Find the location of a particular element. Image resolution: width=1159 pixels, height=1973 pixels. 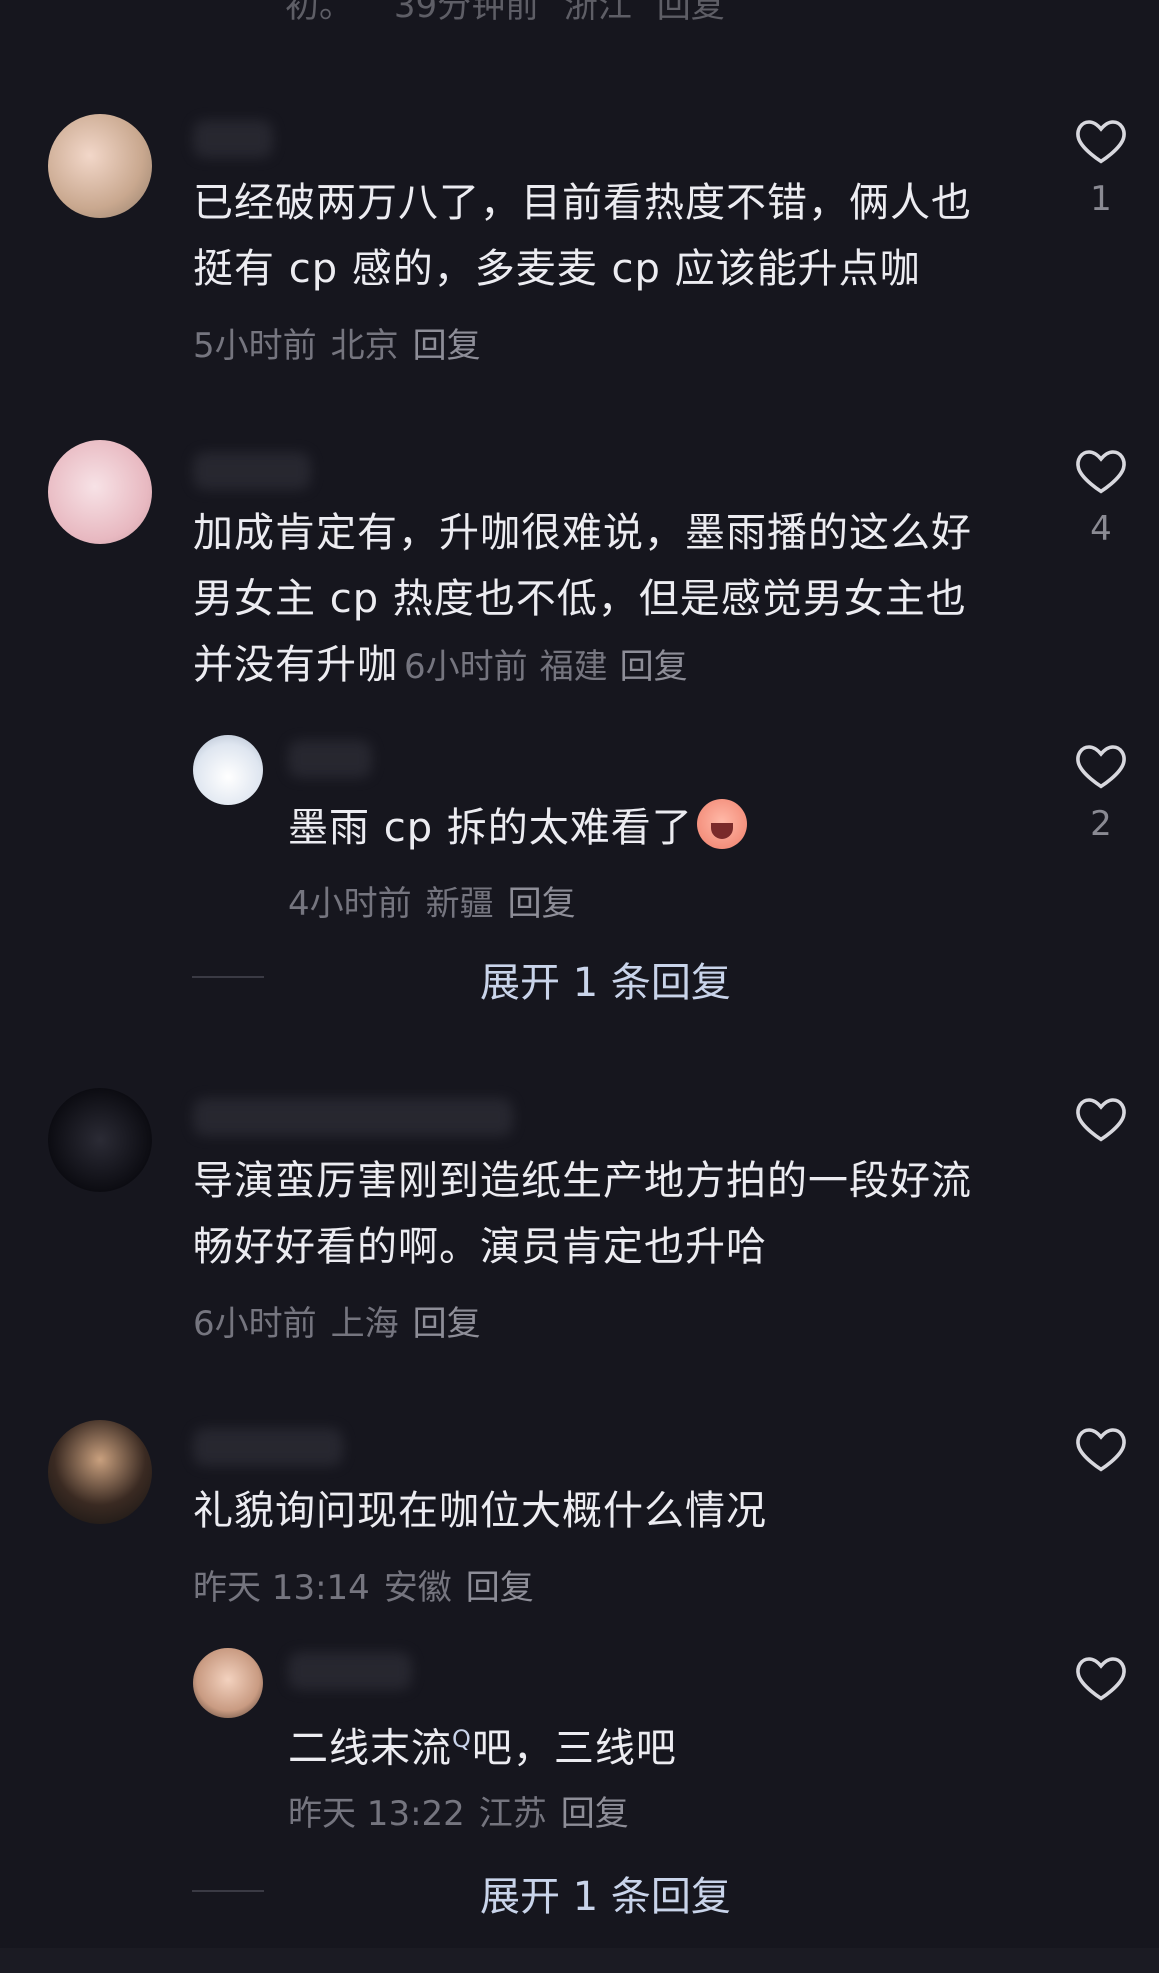

previous-comment-tail: 初。 39分钟前 浙江 回复 is located at coordinates (505, 13).